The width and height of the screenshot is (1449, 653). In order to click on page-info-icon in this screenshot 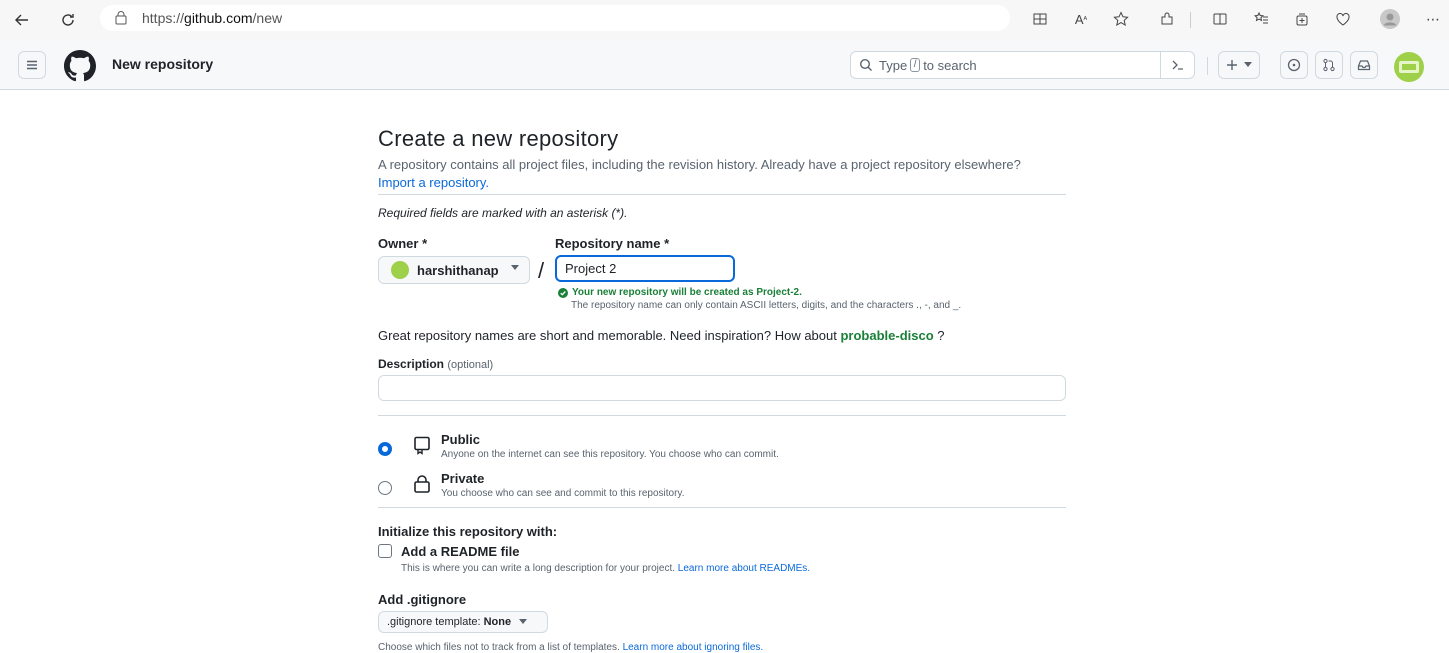, I will do `click(121, 18)`.